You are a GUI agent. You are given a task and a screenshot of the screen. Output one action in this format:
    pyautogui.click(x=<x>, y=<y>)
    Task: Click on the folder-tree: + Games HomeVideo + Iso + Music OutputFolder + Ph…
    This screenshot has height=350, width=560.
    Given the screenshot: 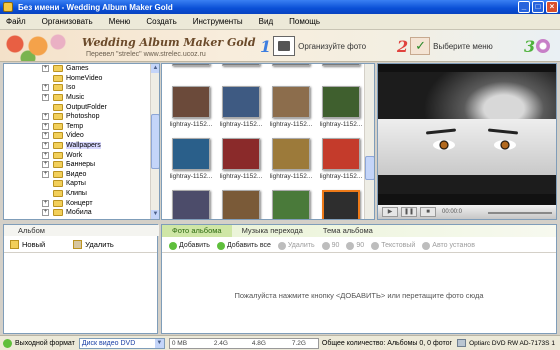 What is the action you would take?
    pyautogui.click(x=81, y=141)
    